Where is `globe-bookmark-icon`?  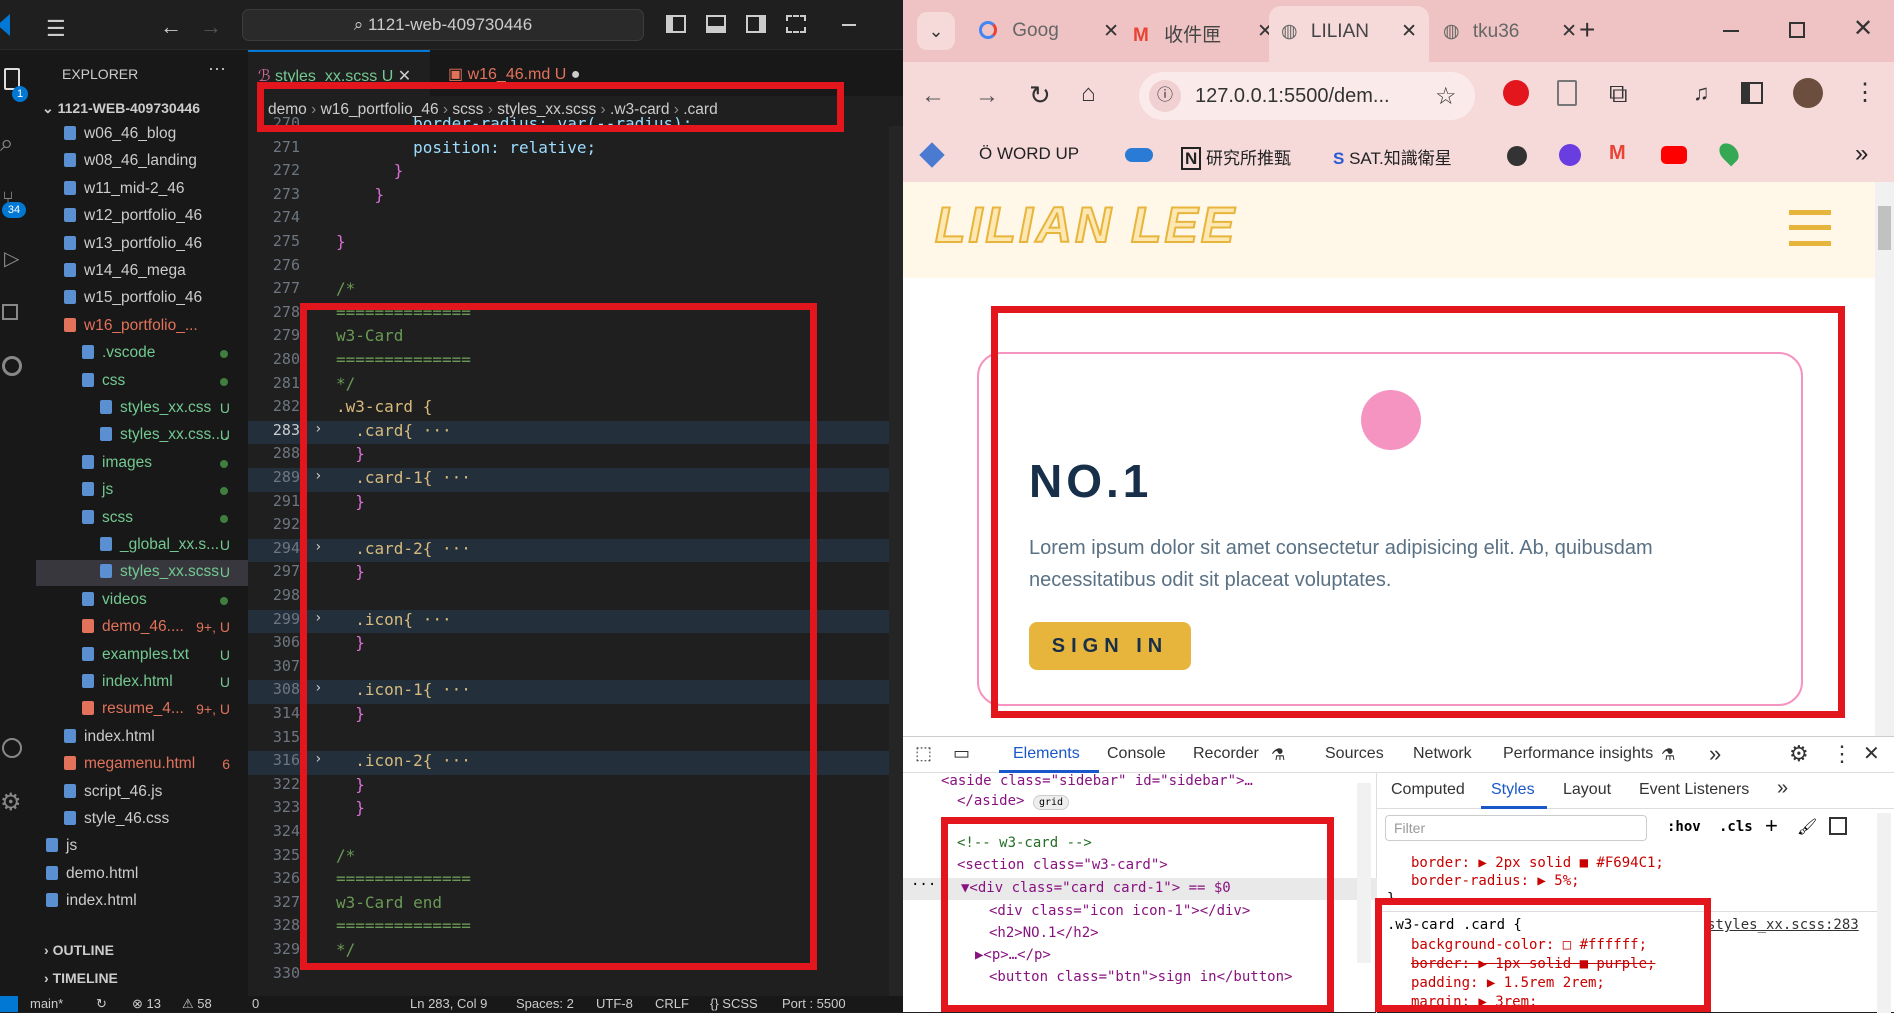 globe-bookmark-icon is located at coordinates (1517, 156).